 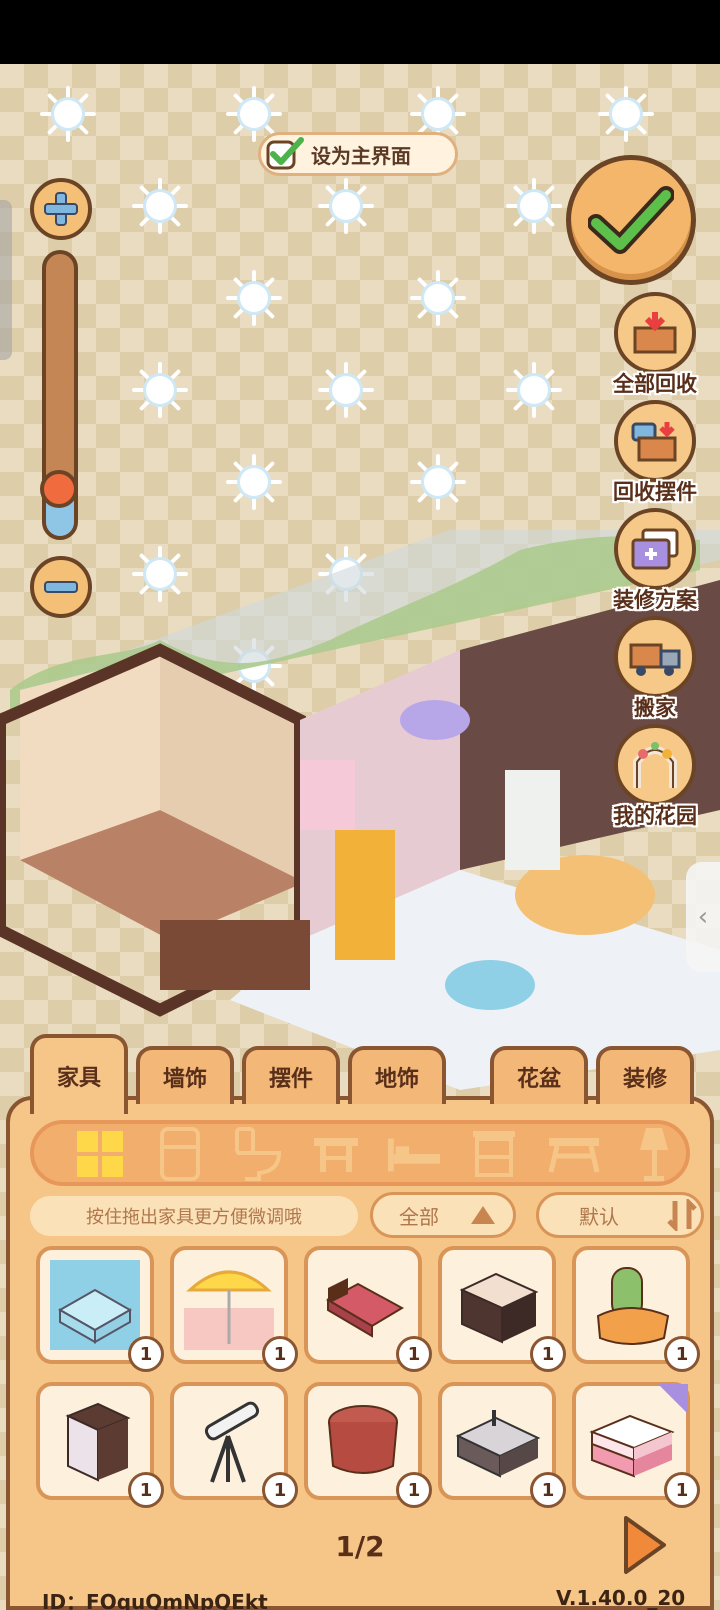 What do you see at coordinates (396, 1079) in the screenshot?
I see `tab-floor-decor-label: 地饰` at bounding box center [396, 1079].